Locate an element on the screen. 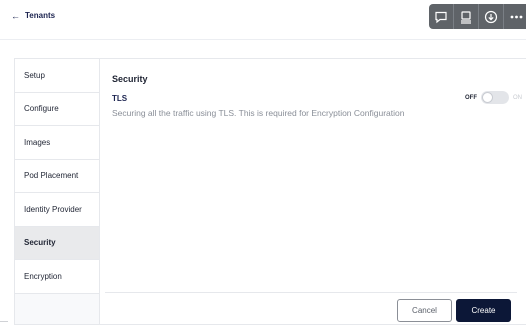  more-button is located at coordinates (515, 16).